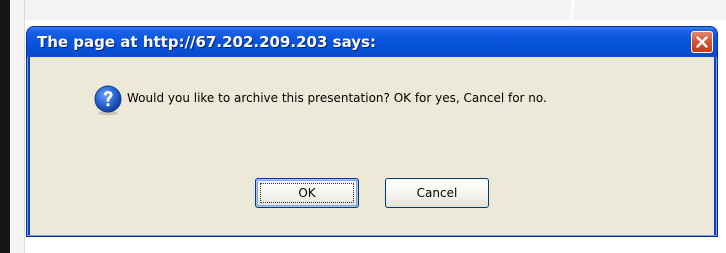  I want to click on cancel-button-label: Cancel, so click(437, 193).